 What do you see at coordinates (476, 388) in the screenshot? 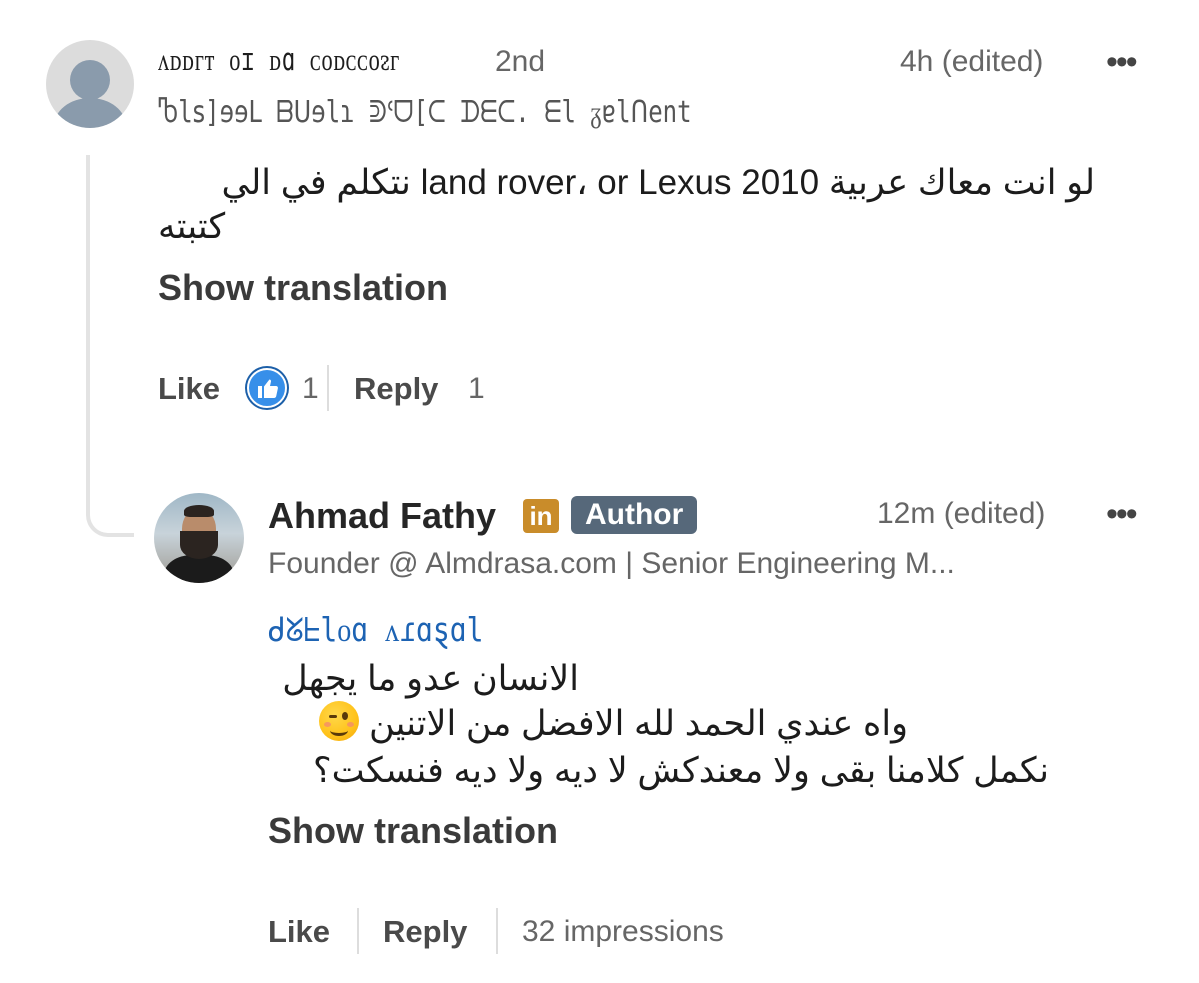
I see `reply-count: 1` at bounding box center [476, 388].